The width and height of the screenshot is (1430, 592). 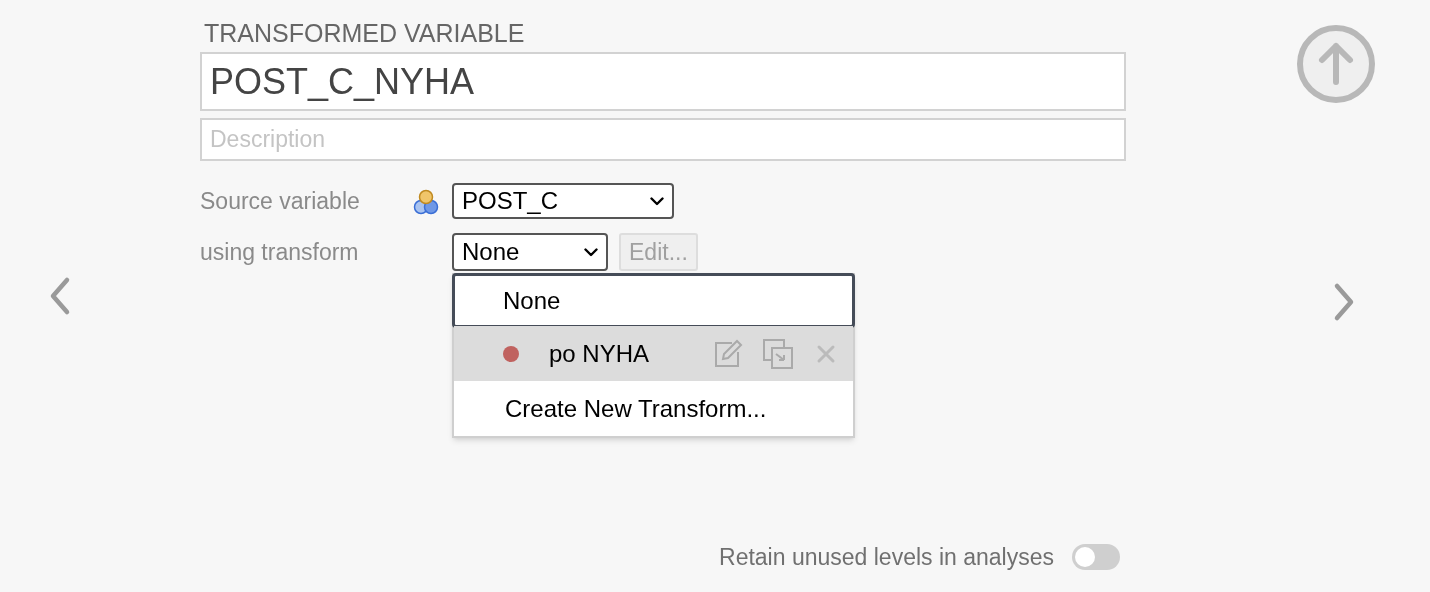 I want to click on menu-item: po NYHA, so click(x=653, y=353).